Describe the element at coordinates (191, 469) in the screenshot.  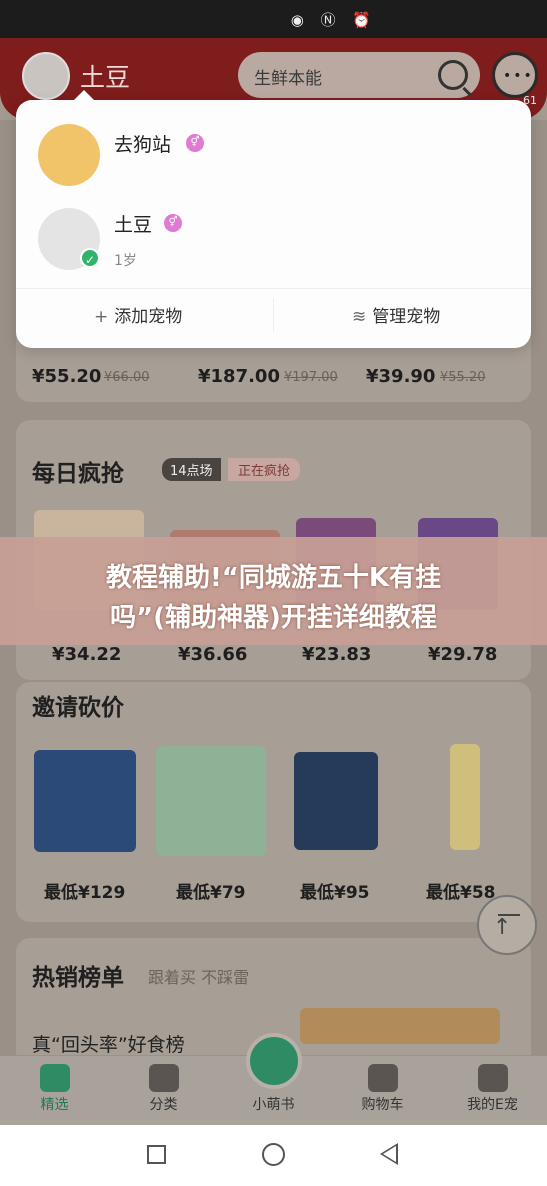
I see `flash-sale-slot: 14点场` at that location.